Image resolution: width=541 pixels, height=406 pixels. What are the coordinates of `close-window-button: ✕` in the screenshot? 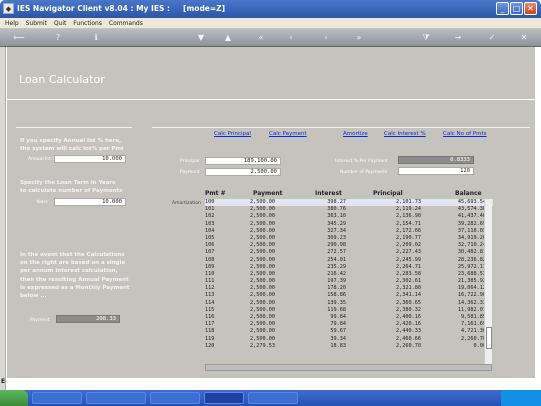 It's located at (530, 8).